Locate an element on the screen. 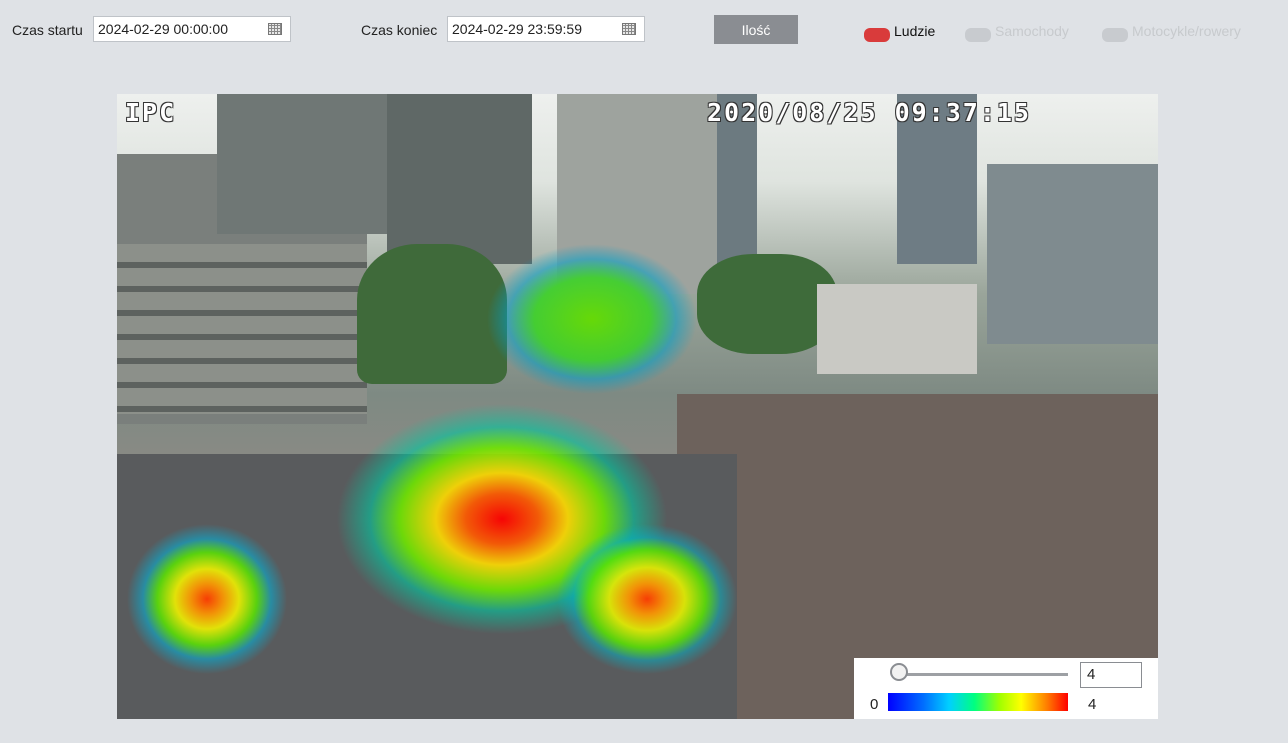 Image resolution: width=1288 pixels, height=743 pixels. end-time-field: 2024-02-29 23:59:59 is located at coordinates (546, 29).